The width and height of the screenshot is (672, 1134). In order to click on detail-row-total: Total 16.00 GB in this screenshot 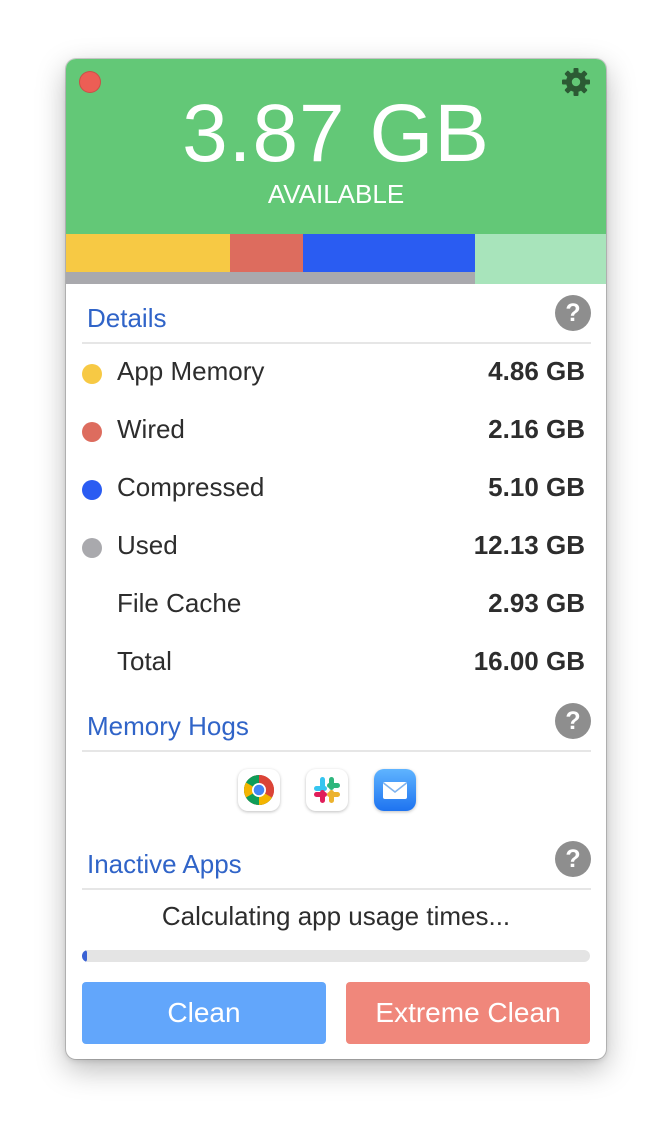, I will do `click(333, 663)`.